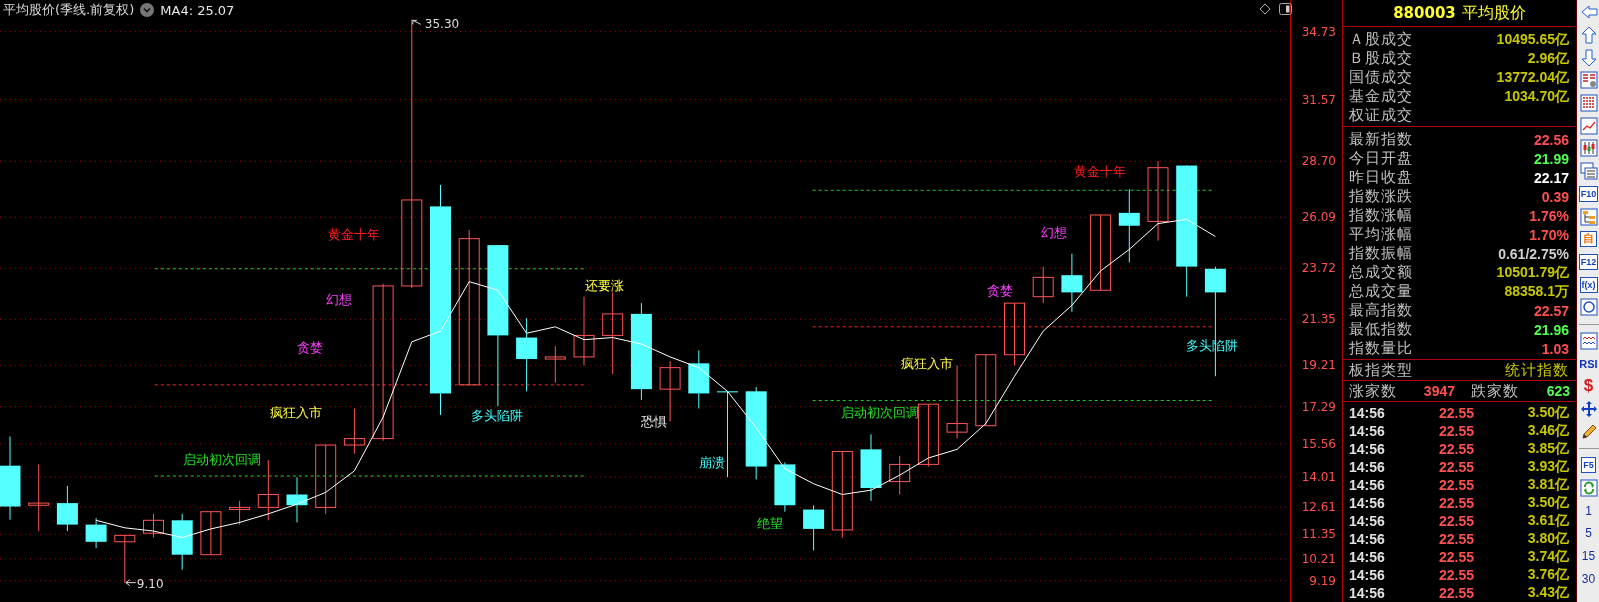  I want to click on toolbar-button: 5, so click(1588, 533).